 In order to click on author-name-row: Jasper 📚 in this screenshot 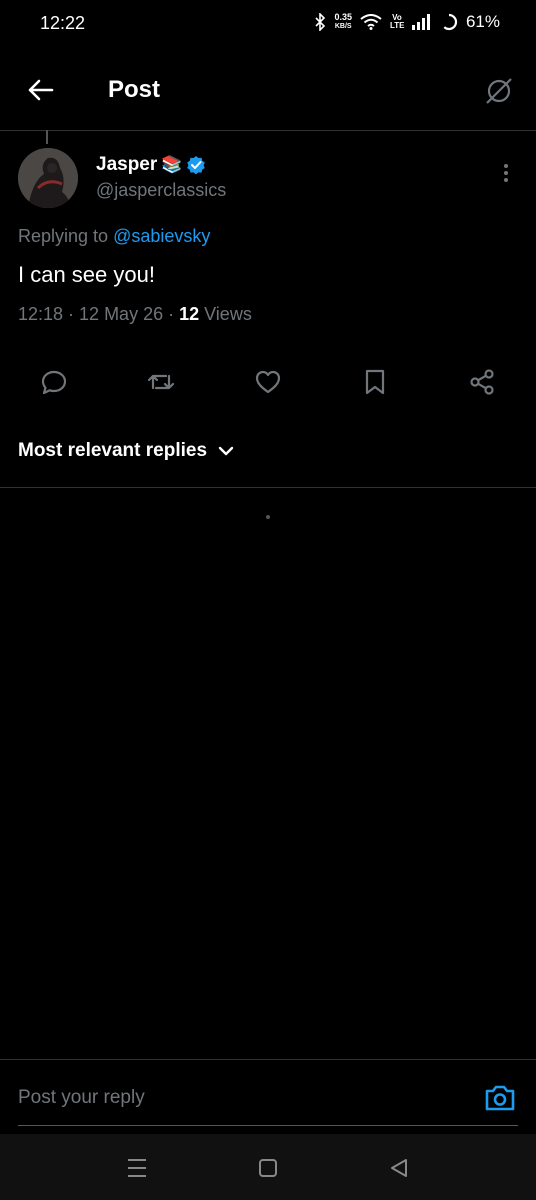, I will do `click(151, 165)`.